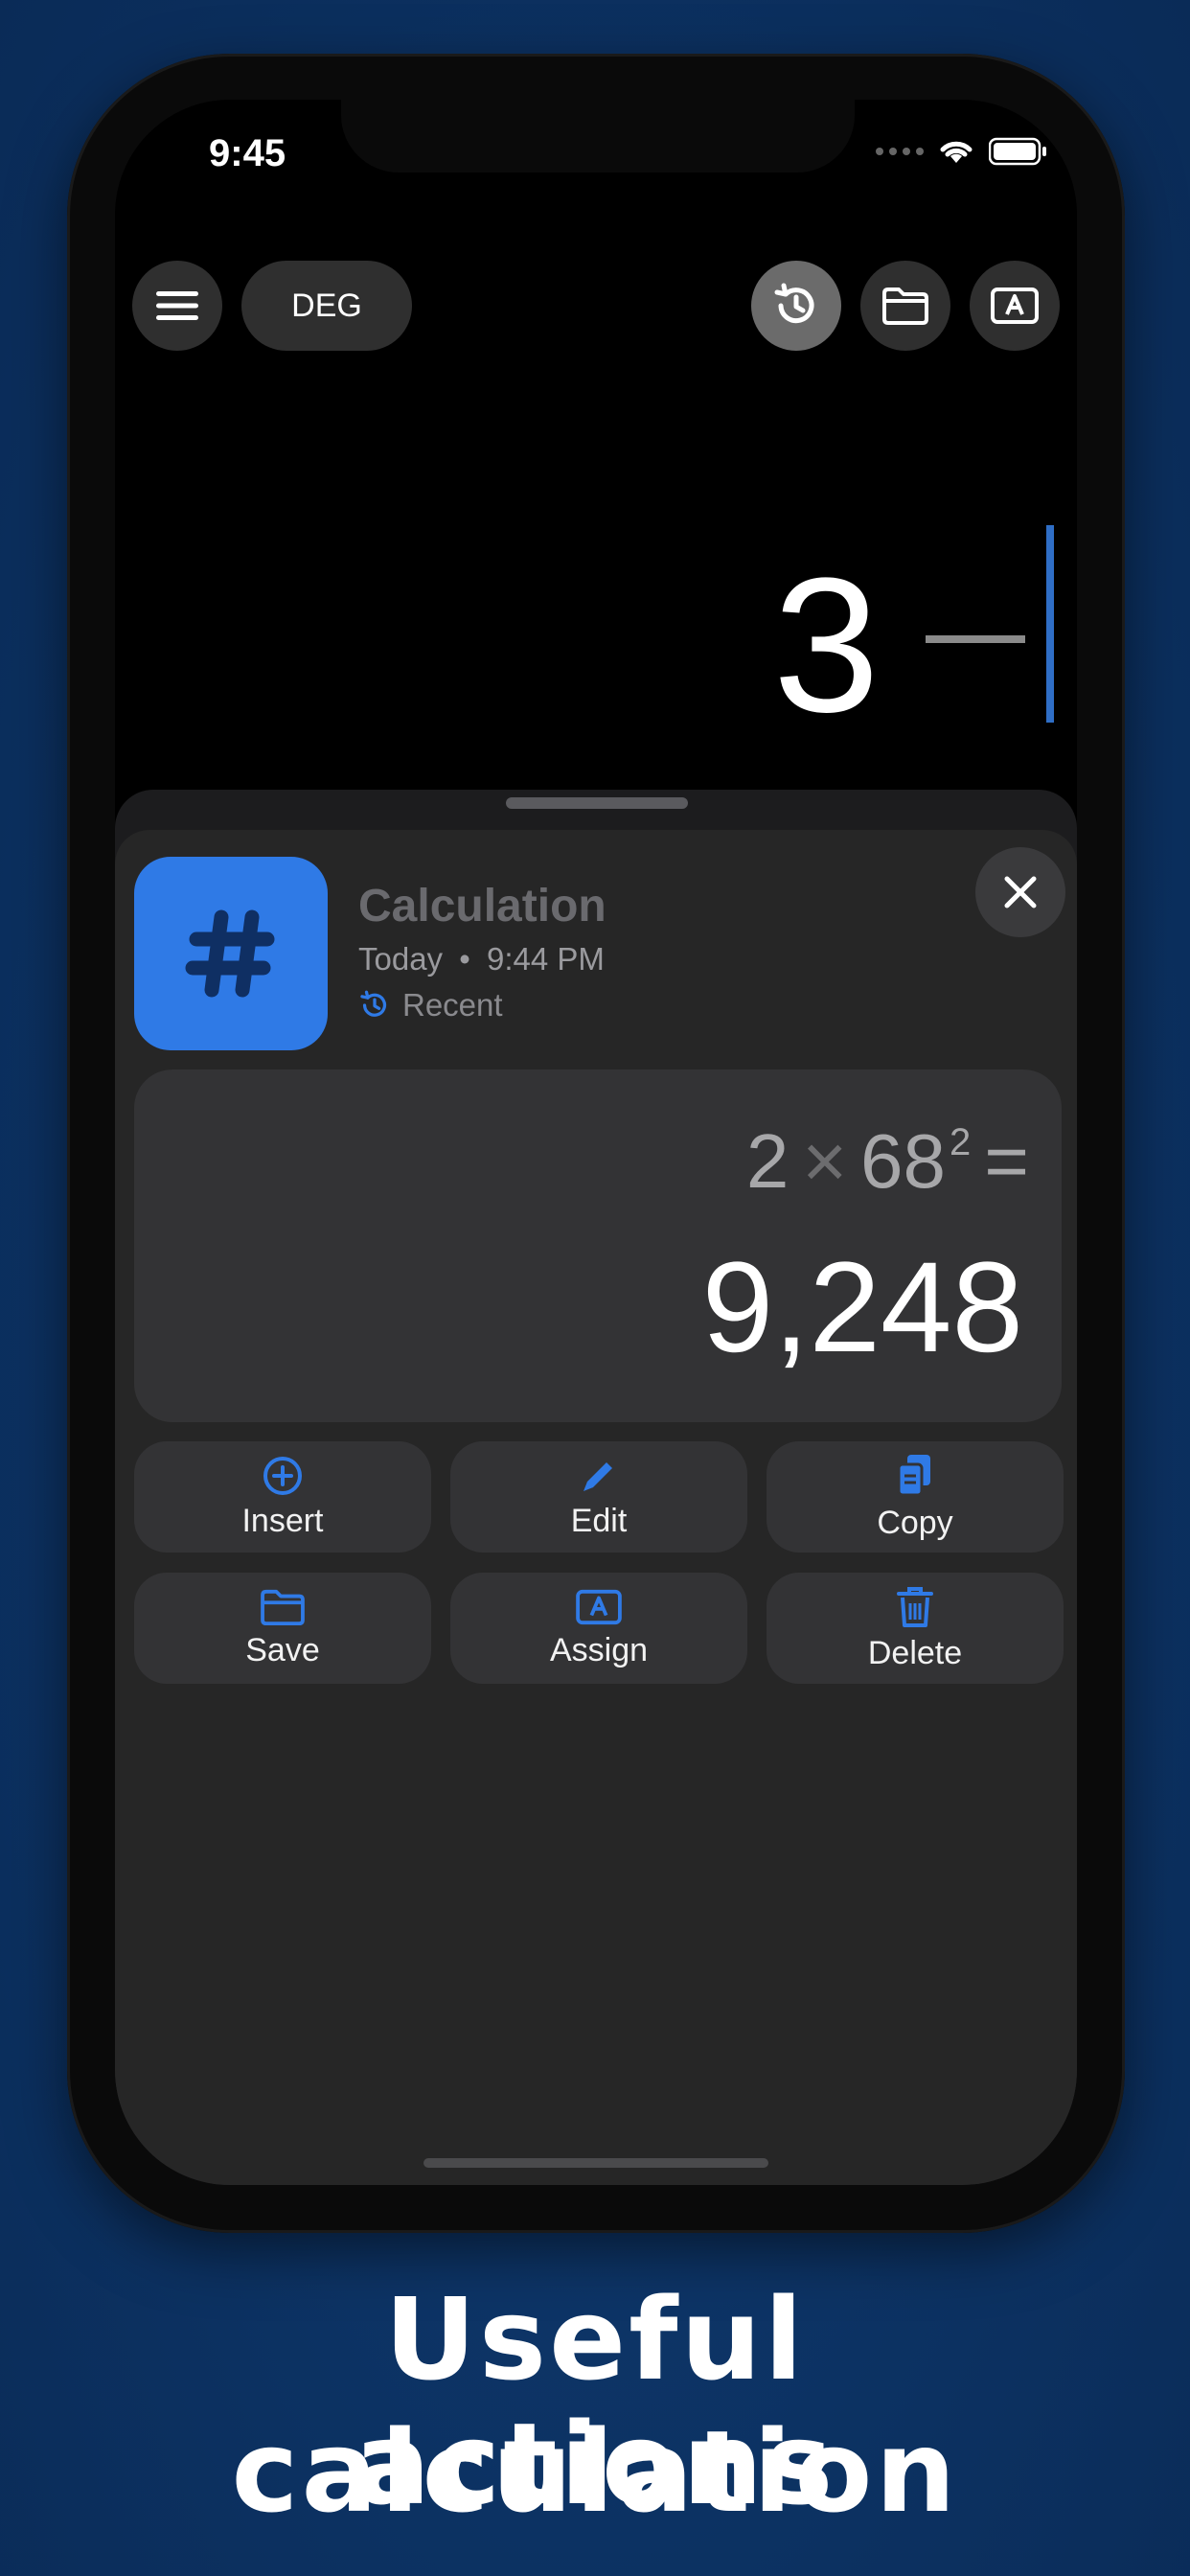 The height and width of the screenshot is (2576, 1190). What do you see at coordinates (1007, 1161) in the screenshot?
I see `equals-sign: =` at bounding box center [1007, 1161].